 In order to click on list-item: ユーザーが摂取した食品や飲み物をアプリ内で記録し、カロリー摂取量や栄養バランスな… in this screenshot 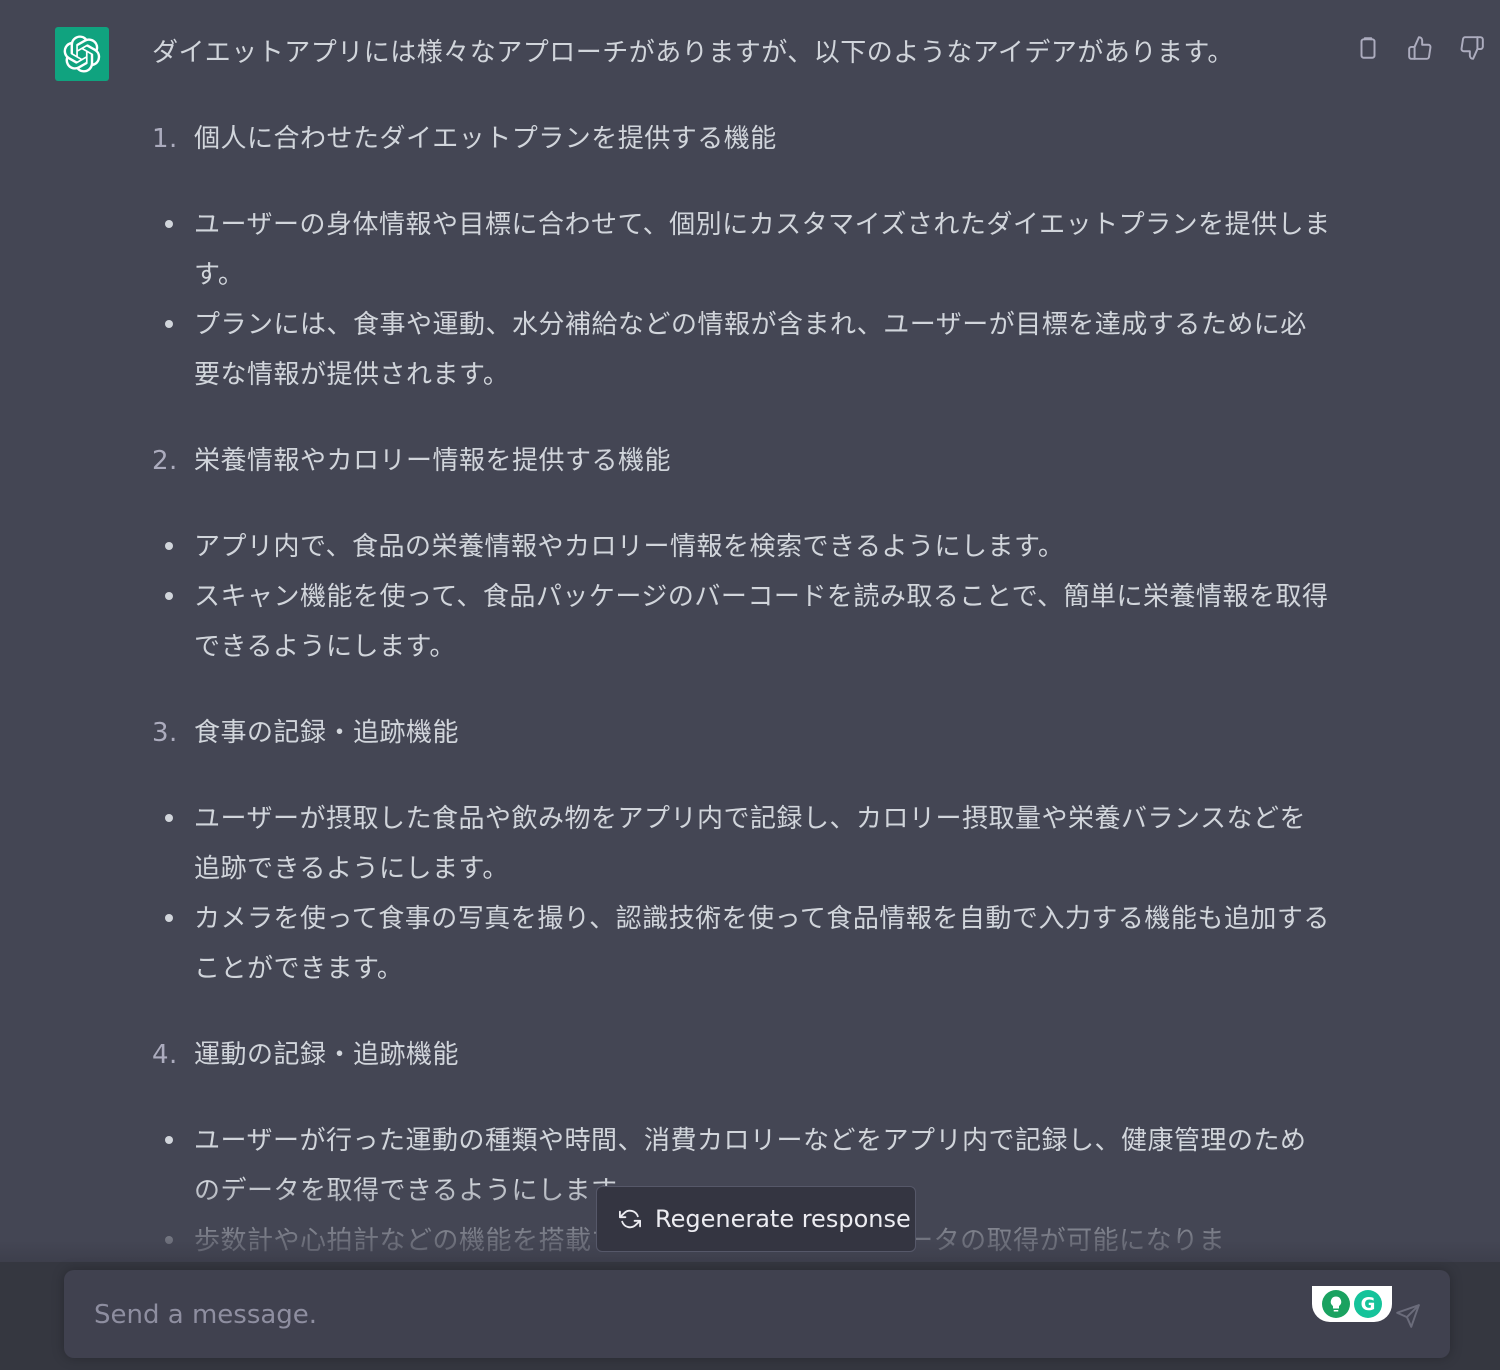, I will do `click(742, 844)`.